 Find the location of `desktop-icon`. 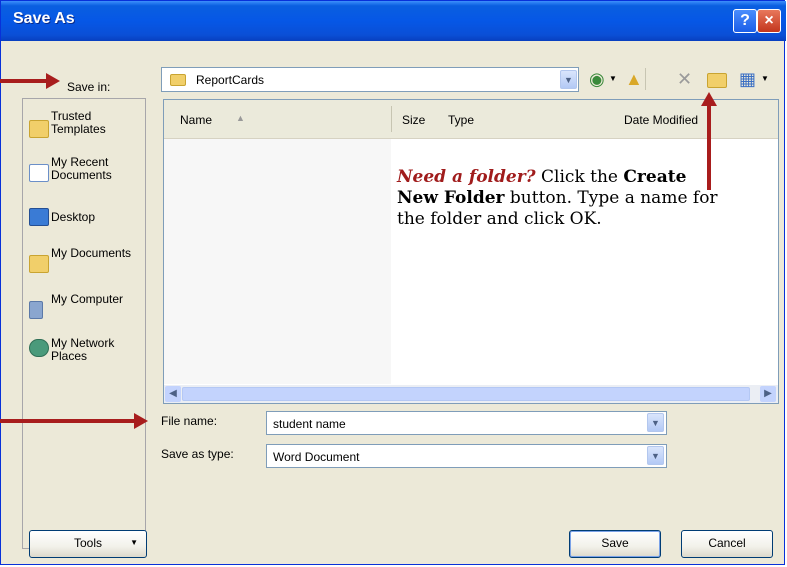

desktop-icon is located at coordinates (39, 217).